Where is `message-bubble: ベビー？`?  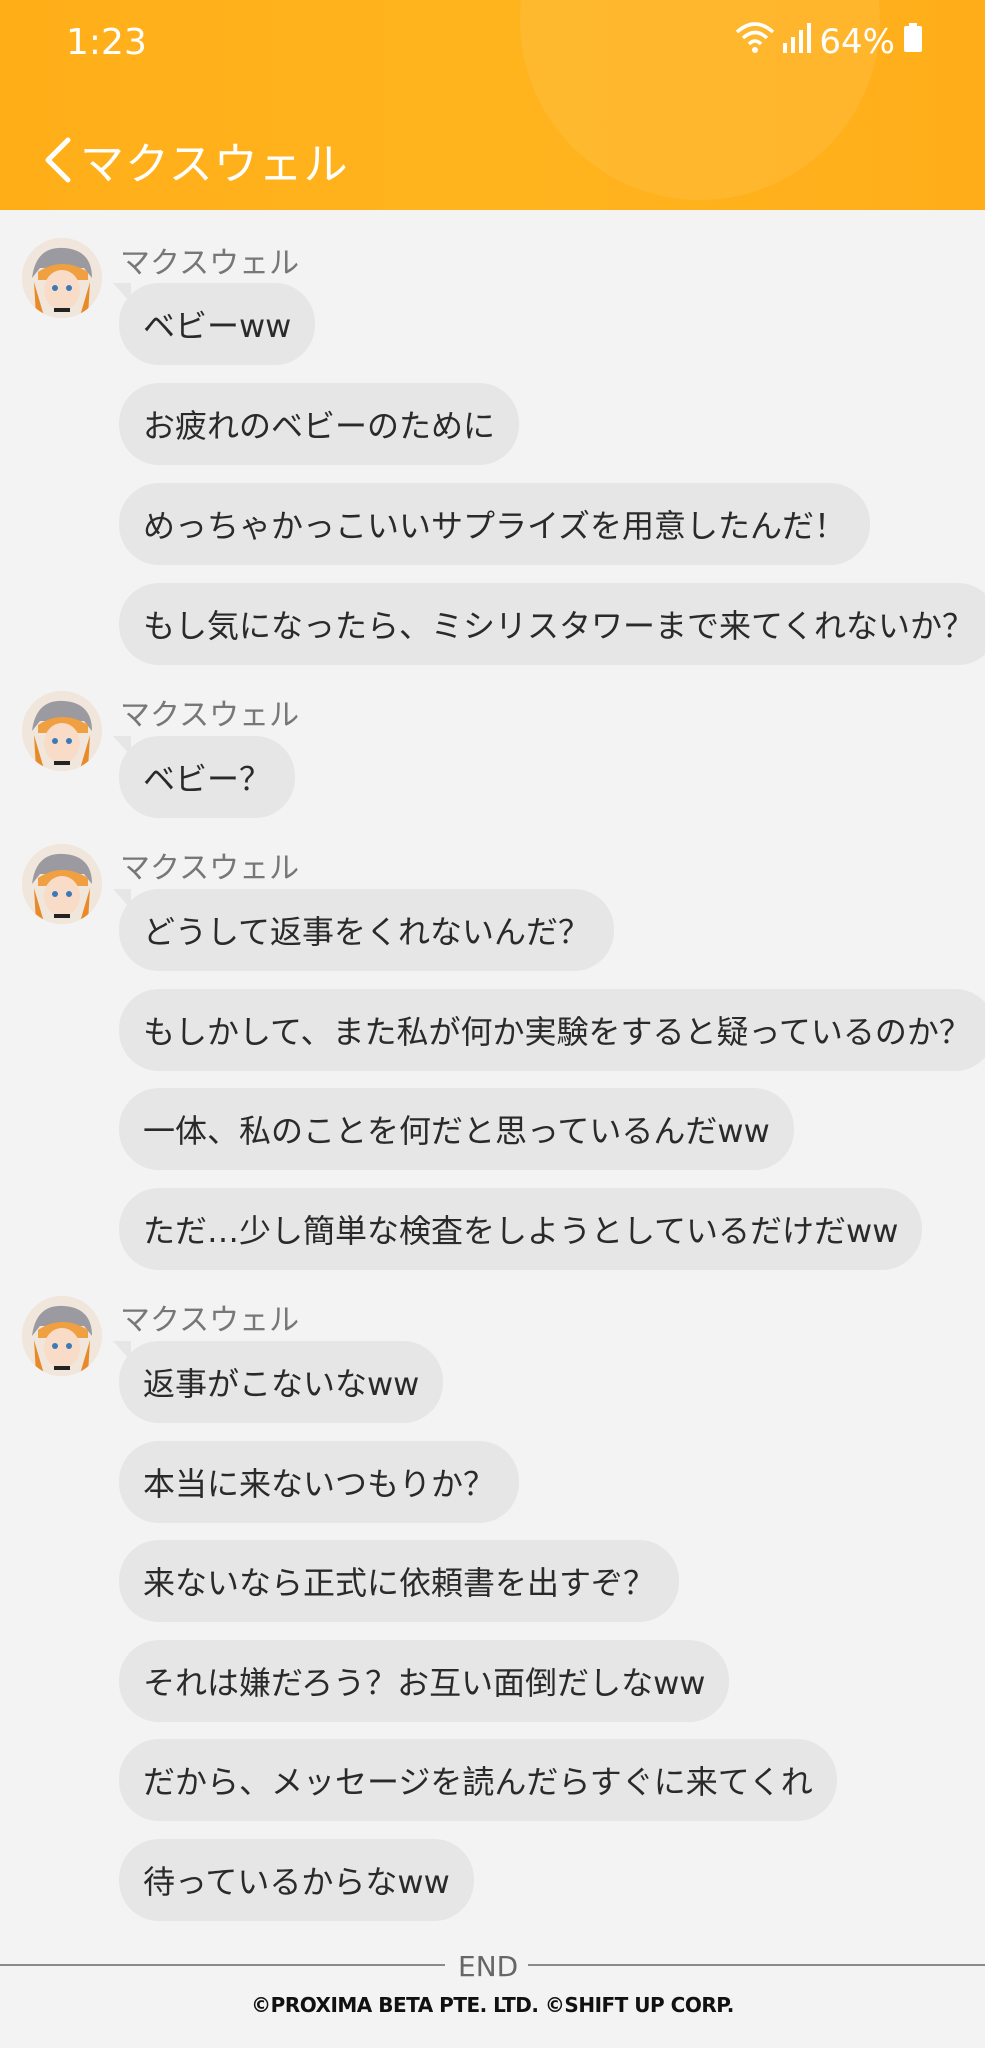
message-bubble: ベビー？ is located at coordinates (207, 777).